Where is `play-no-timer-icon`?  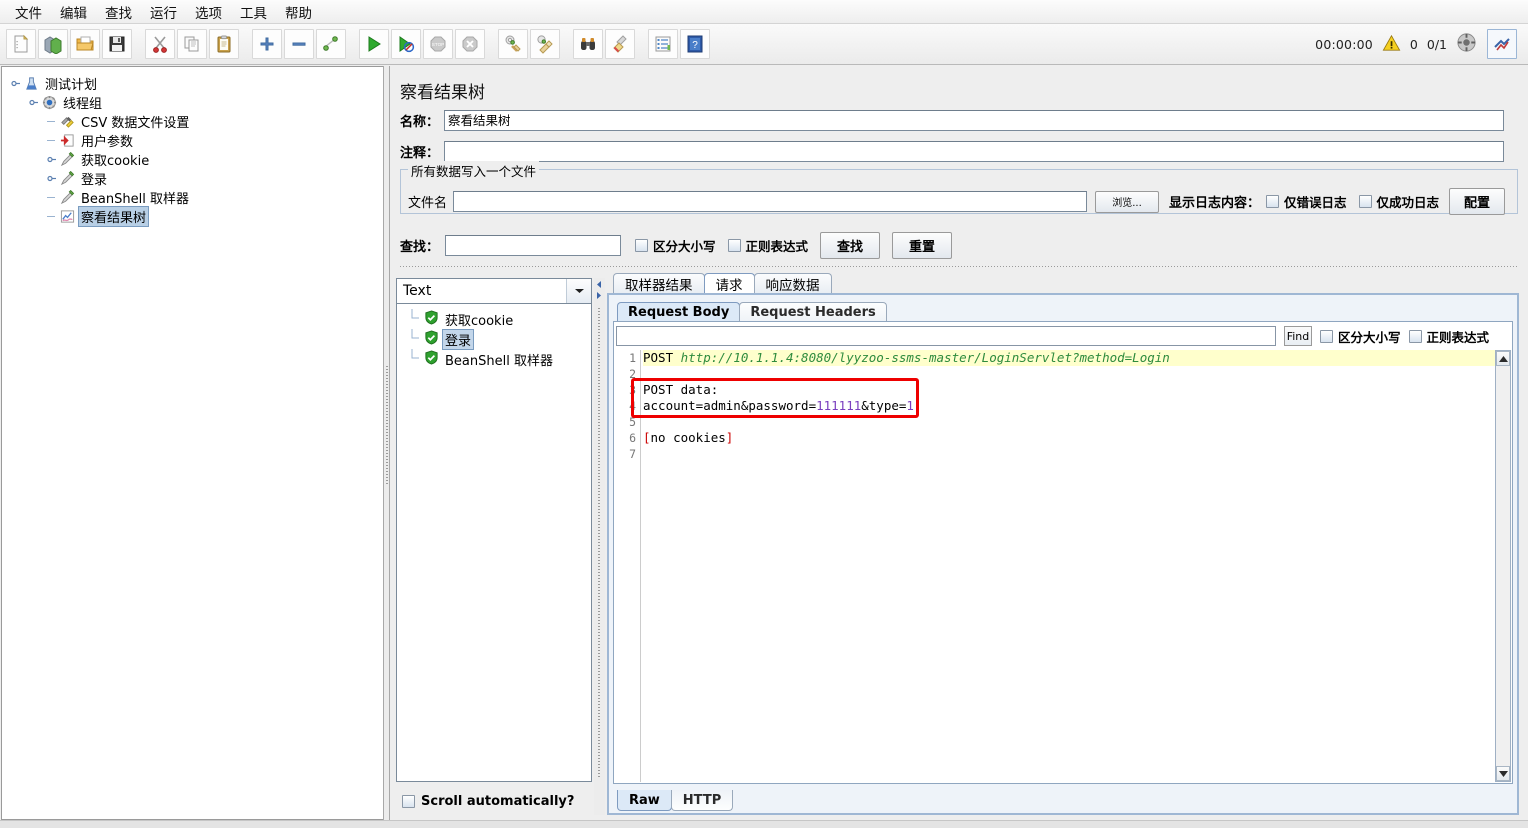 play-no-timer-icon is located at coordinates (406, 44).